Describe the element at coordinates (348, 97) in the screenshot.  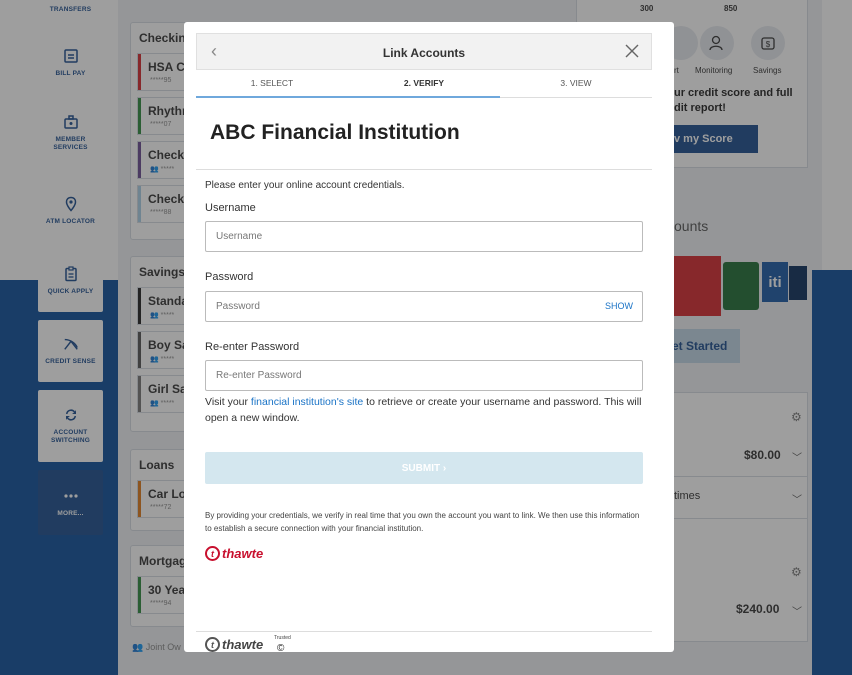
I see `step-progress-line` at that location.